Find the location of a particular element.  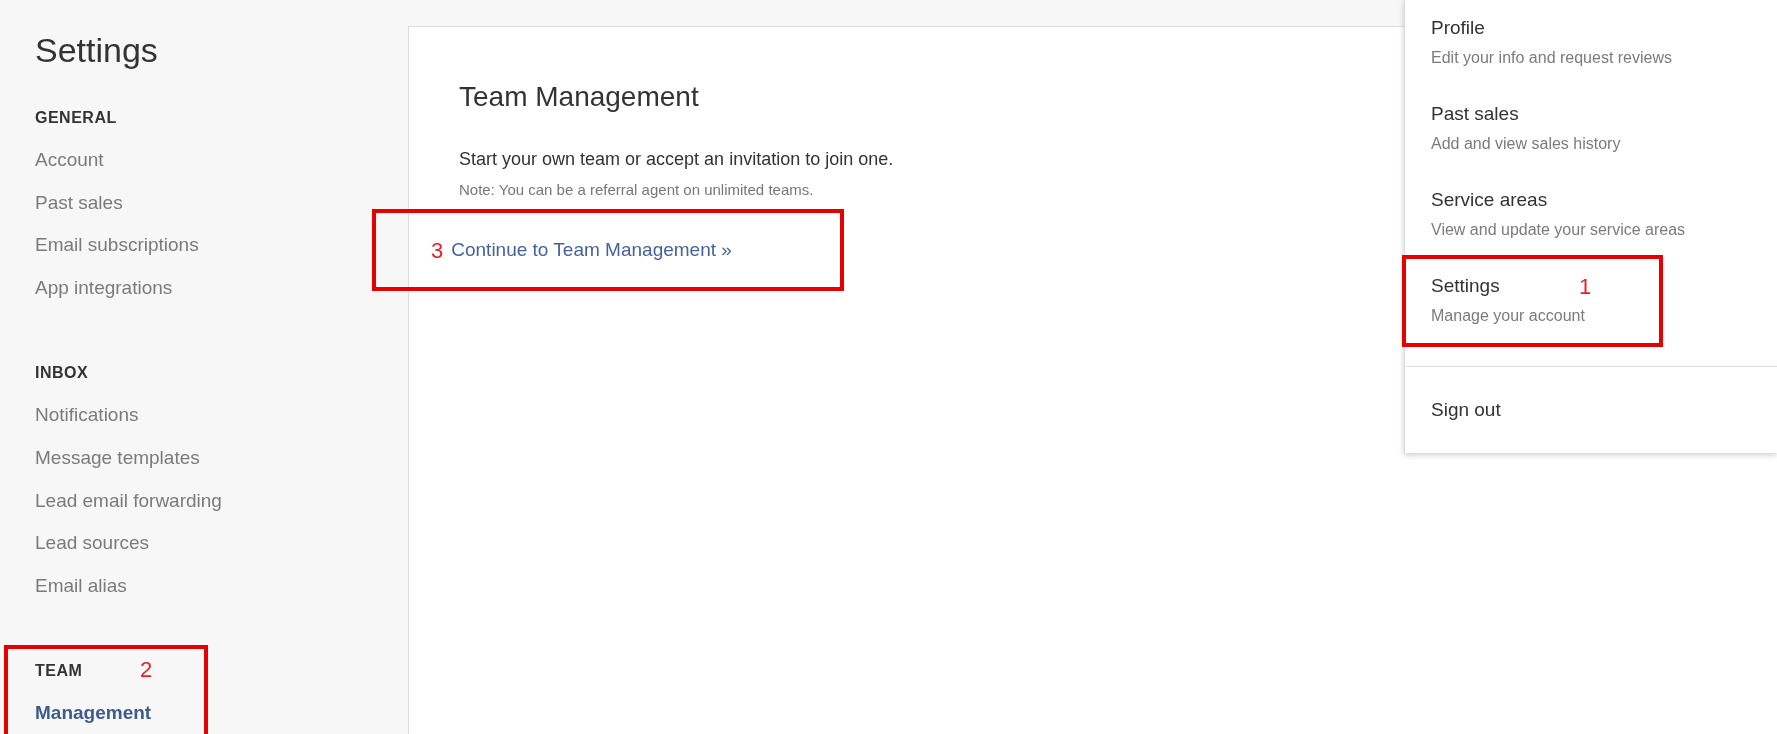

sidebar-item: Email subscriptions is located at coordinates (117, 245).